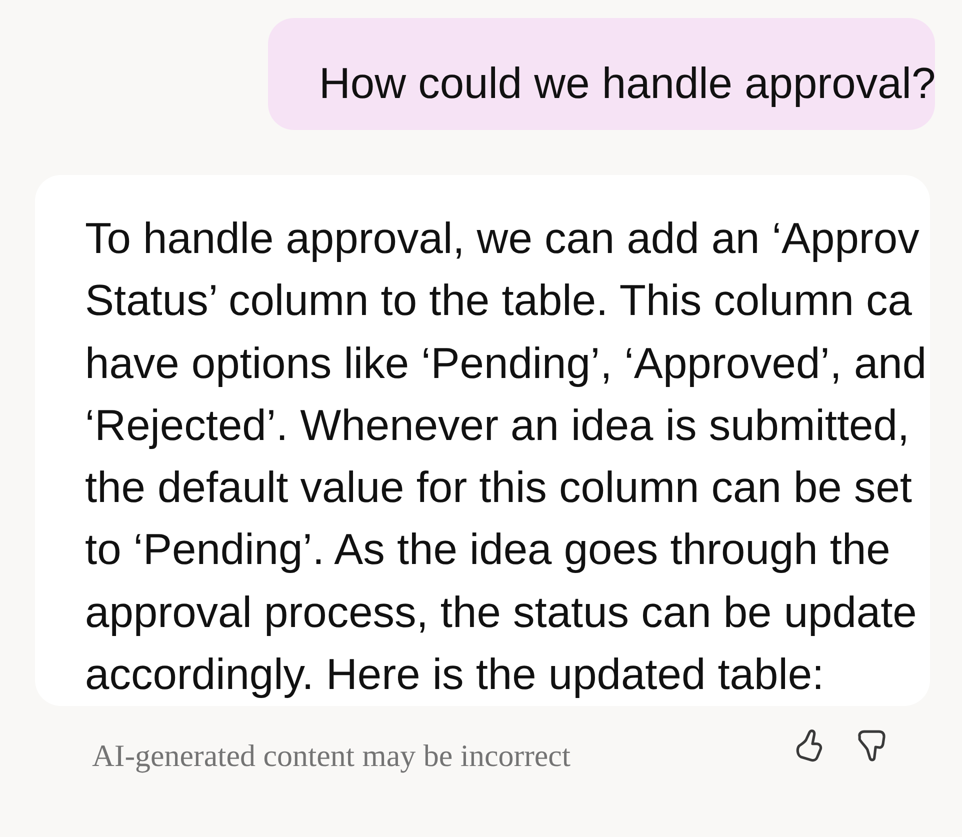 This screenshot has width=962, height=837. I want to click on message-text: How could we handle approval?, so click(627, 84).